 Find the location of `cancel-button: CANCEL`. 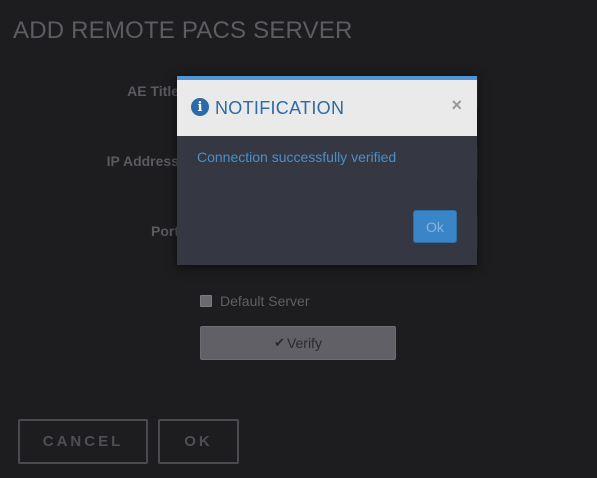

cancel-button: CANCEL is located at coordinates (83, 441).